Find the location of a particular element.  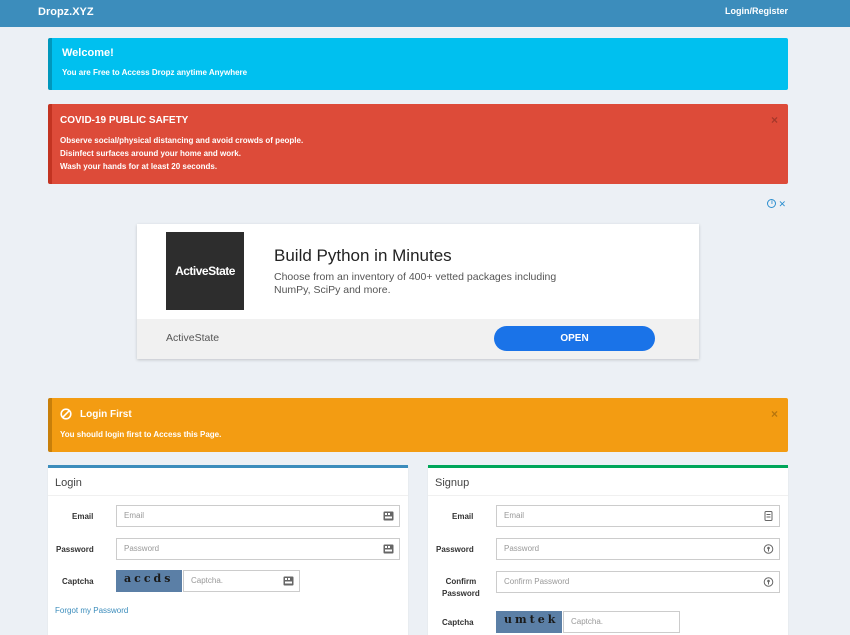

signup-password-input: Password is located at coordinates (638, 549).